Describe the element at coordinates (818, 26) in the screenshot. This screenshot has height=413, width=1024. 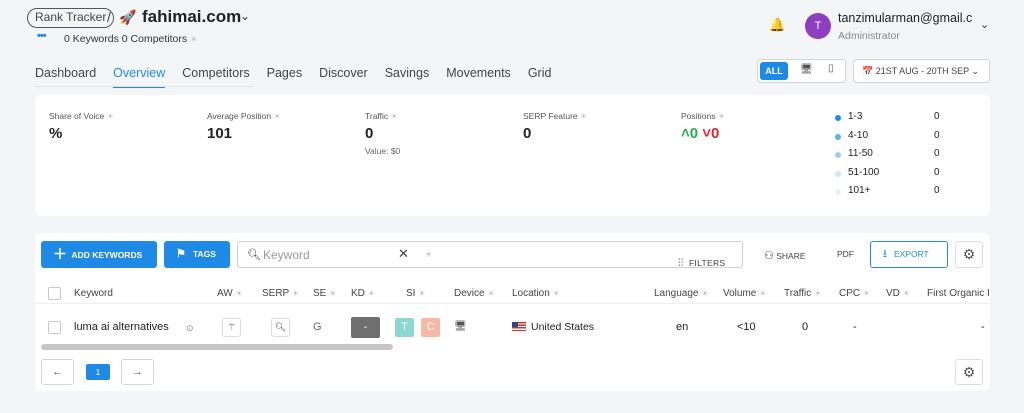
I see `avatar: T` at that location.